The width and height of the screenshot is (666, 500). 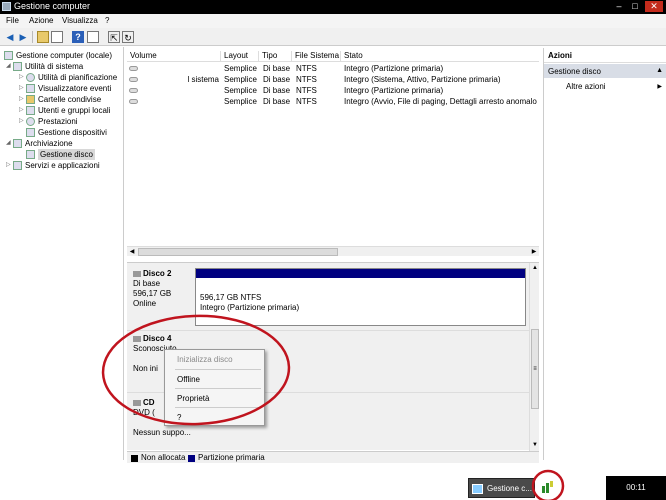 I want to click on forward-icon: ▶, so click(x=23, y=37).